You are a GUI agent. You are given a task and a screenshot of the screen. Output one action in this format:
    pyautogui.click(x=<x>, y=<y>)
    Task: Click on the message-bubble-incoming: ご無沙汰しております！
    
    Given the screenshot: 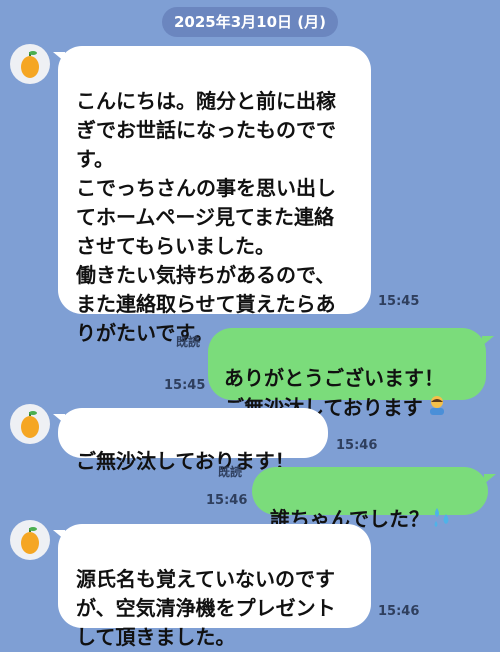 What is the action you would take?
    pyautogui.click(x=193, y=440)
    